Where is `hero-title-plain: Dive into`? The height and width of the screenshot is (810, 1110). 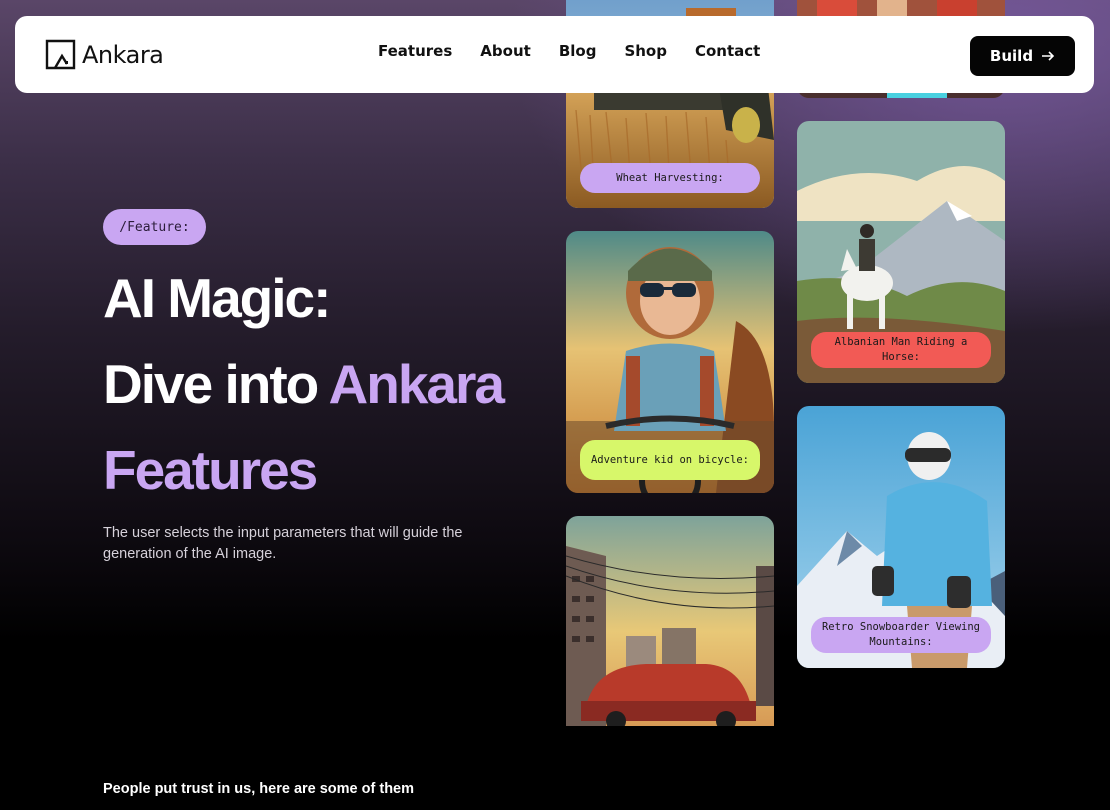 hero-title-plain: Dive into is located at coordinates (216, 384).